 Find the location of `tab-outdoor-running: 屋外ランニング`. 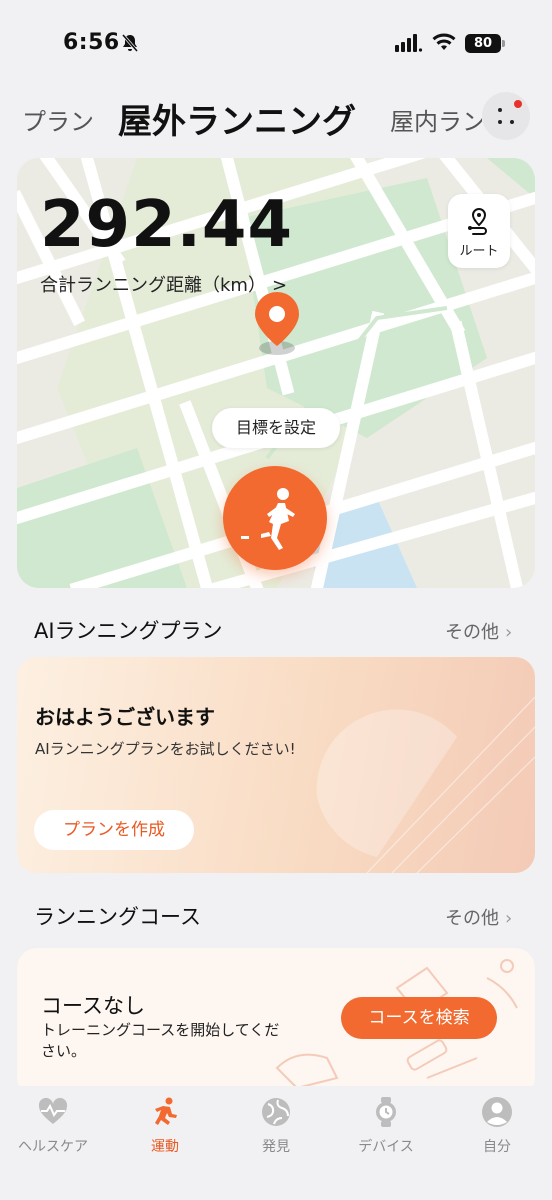

tab-outdoor-running: 屋外ランニング is located at coordinates (237, 118).